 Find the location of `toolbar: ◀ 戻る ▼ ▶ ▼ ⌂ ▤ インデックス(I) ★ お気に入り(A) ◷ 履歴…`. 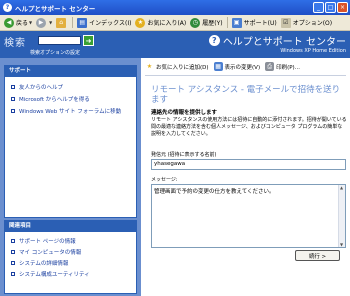

toolbar: ◀ 戻る ▼ ▶ ▼ ⌂ ▤ インデックス(I) ★ お気に入り(A) ◷ 履歴… is located at coordinates (175, 23).